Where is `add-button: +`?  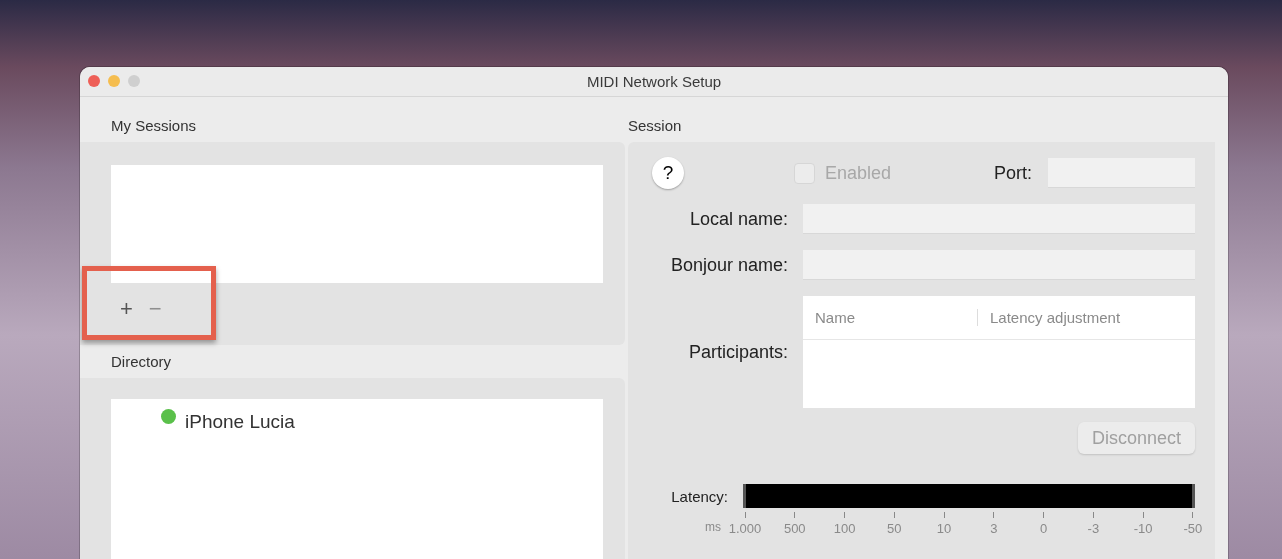 add-button: + is located at coordinates (126, 309).